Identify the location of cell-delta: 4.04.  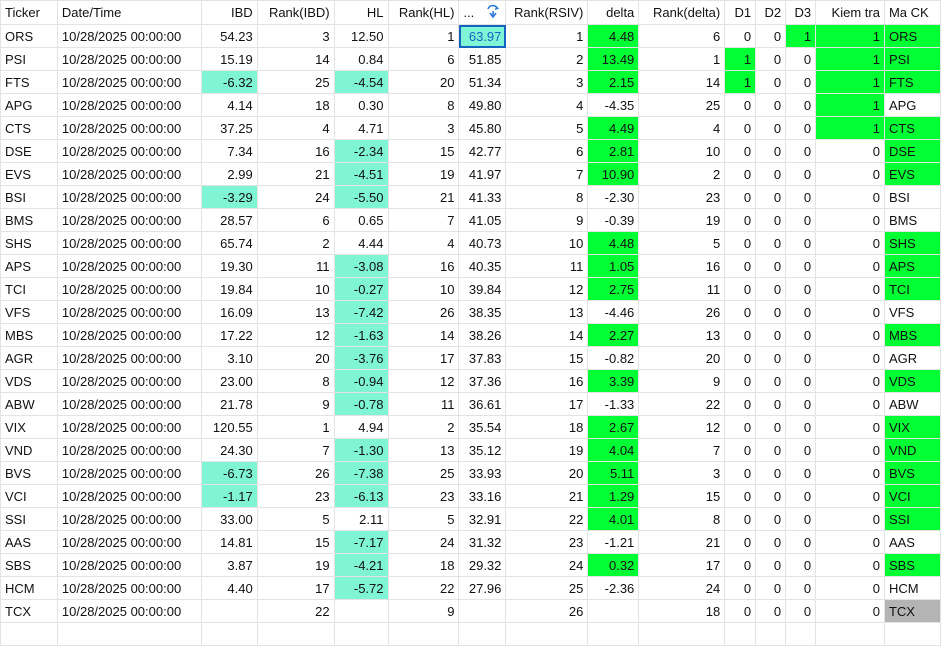
(613, 450).